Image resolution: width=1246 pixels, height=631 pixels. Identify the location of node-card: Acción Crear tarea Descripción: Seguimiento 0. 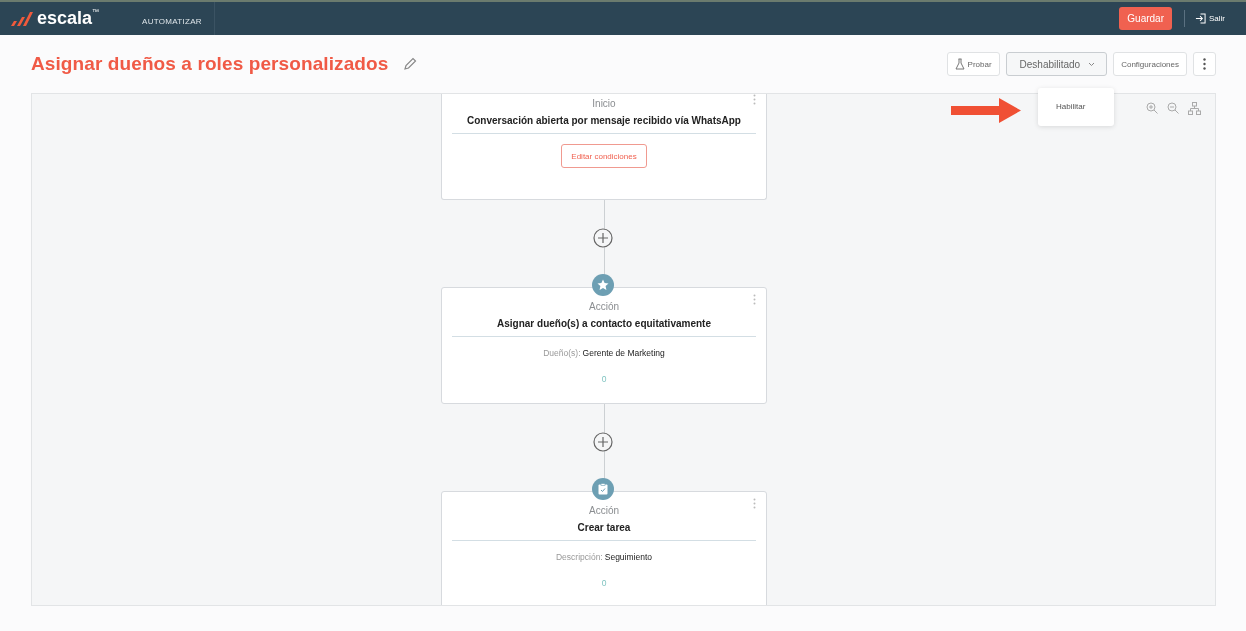
(604, 548).